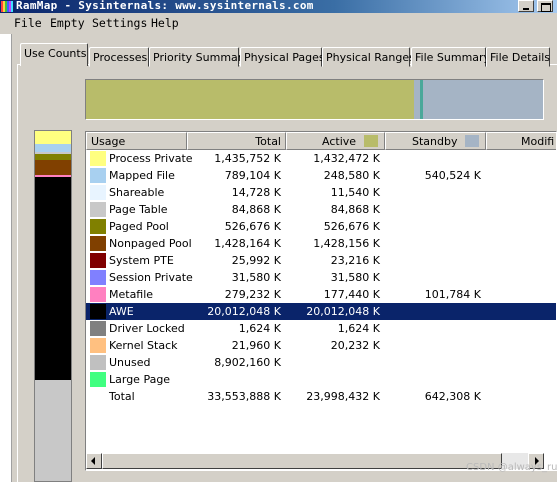 Image resolution: width=557 pixels, height=482 pixels. What do you see at coordinates (302, 461) in the screenshot?
I see `scrollbar-thumb` at bounding box center [302, 461].